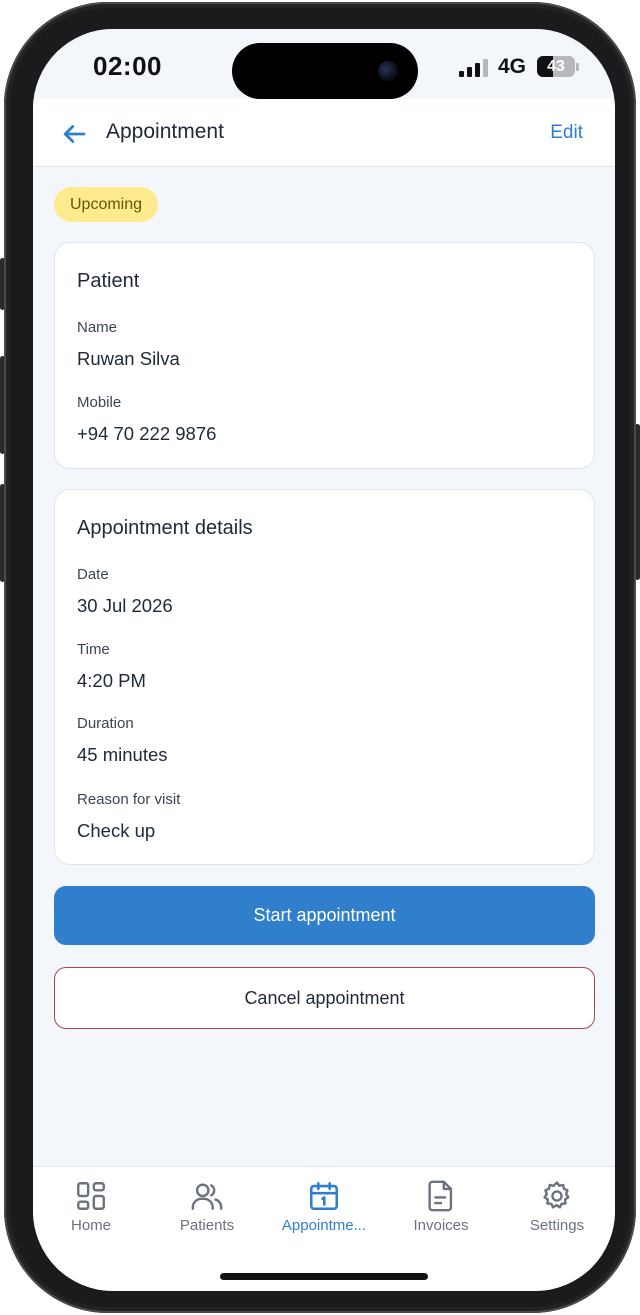  I want to click on mobile-label: Mobile, so click(99, 402).